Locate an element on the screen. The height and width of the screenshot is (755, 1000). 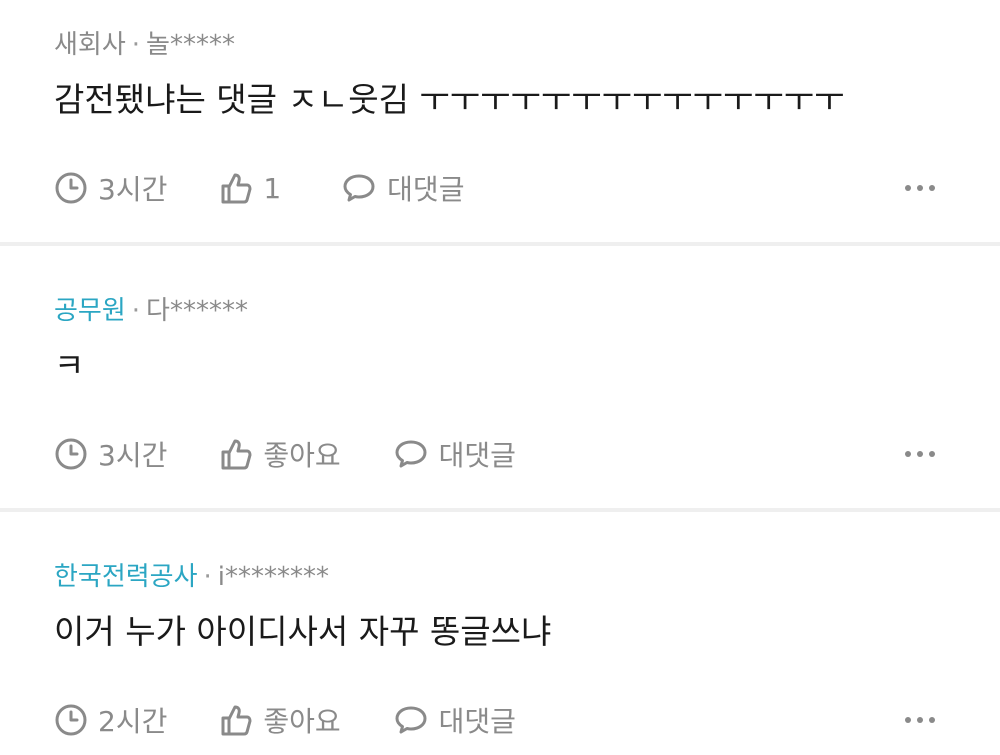
comment-meta: 공무원 · 다****** is located at coordinates (151, 311).